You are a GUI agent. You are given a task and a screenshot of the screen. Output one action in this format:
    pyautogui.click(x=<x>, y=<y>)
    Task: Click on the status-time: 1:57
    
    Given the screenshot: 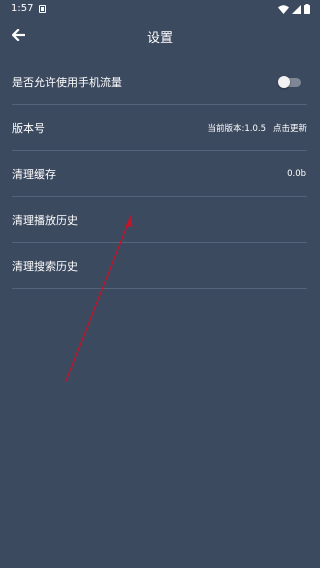 What is the action you would take?
    pyautogui.click(x=22, y=8)
    